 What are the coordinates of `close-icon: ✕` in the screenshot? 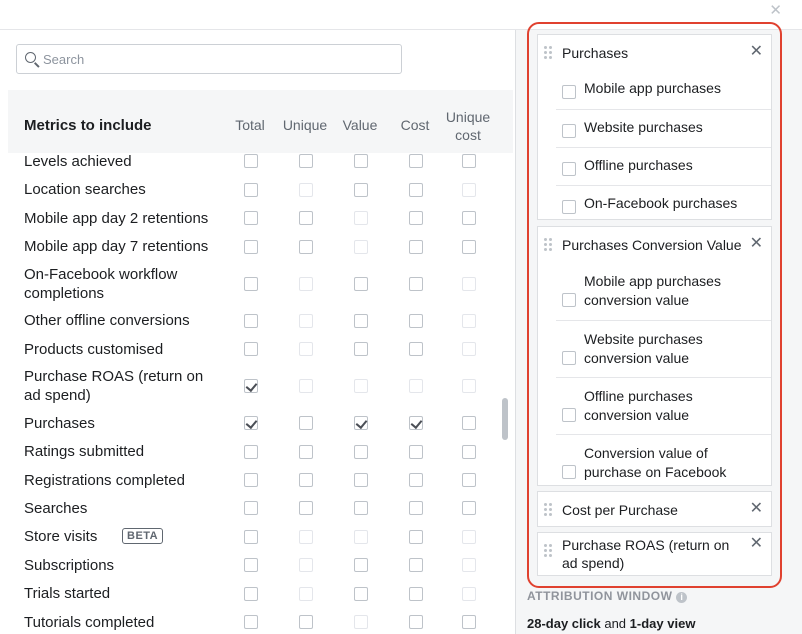 It's located at (775, 11).